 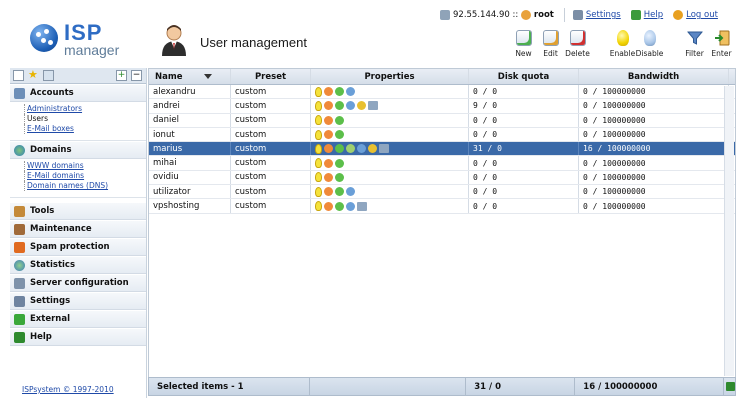 What do you see at coordinates (603, 15) in the screenshot?
I see `settings-link-text: Settings` at bounding box center [603, 15].